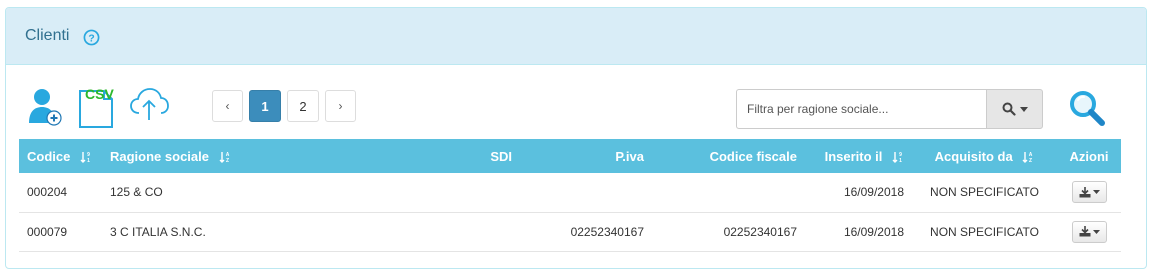  I want to click on cell-piva: 02252340167, so click(586, 232).